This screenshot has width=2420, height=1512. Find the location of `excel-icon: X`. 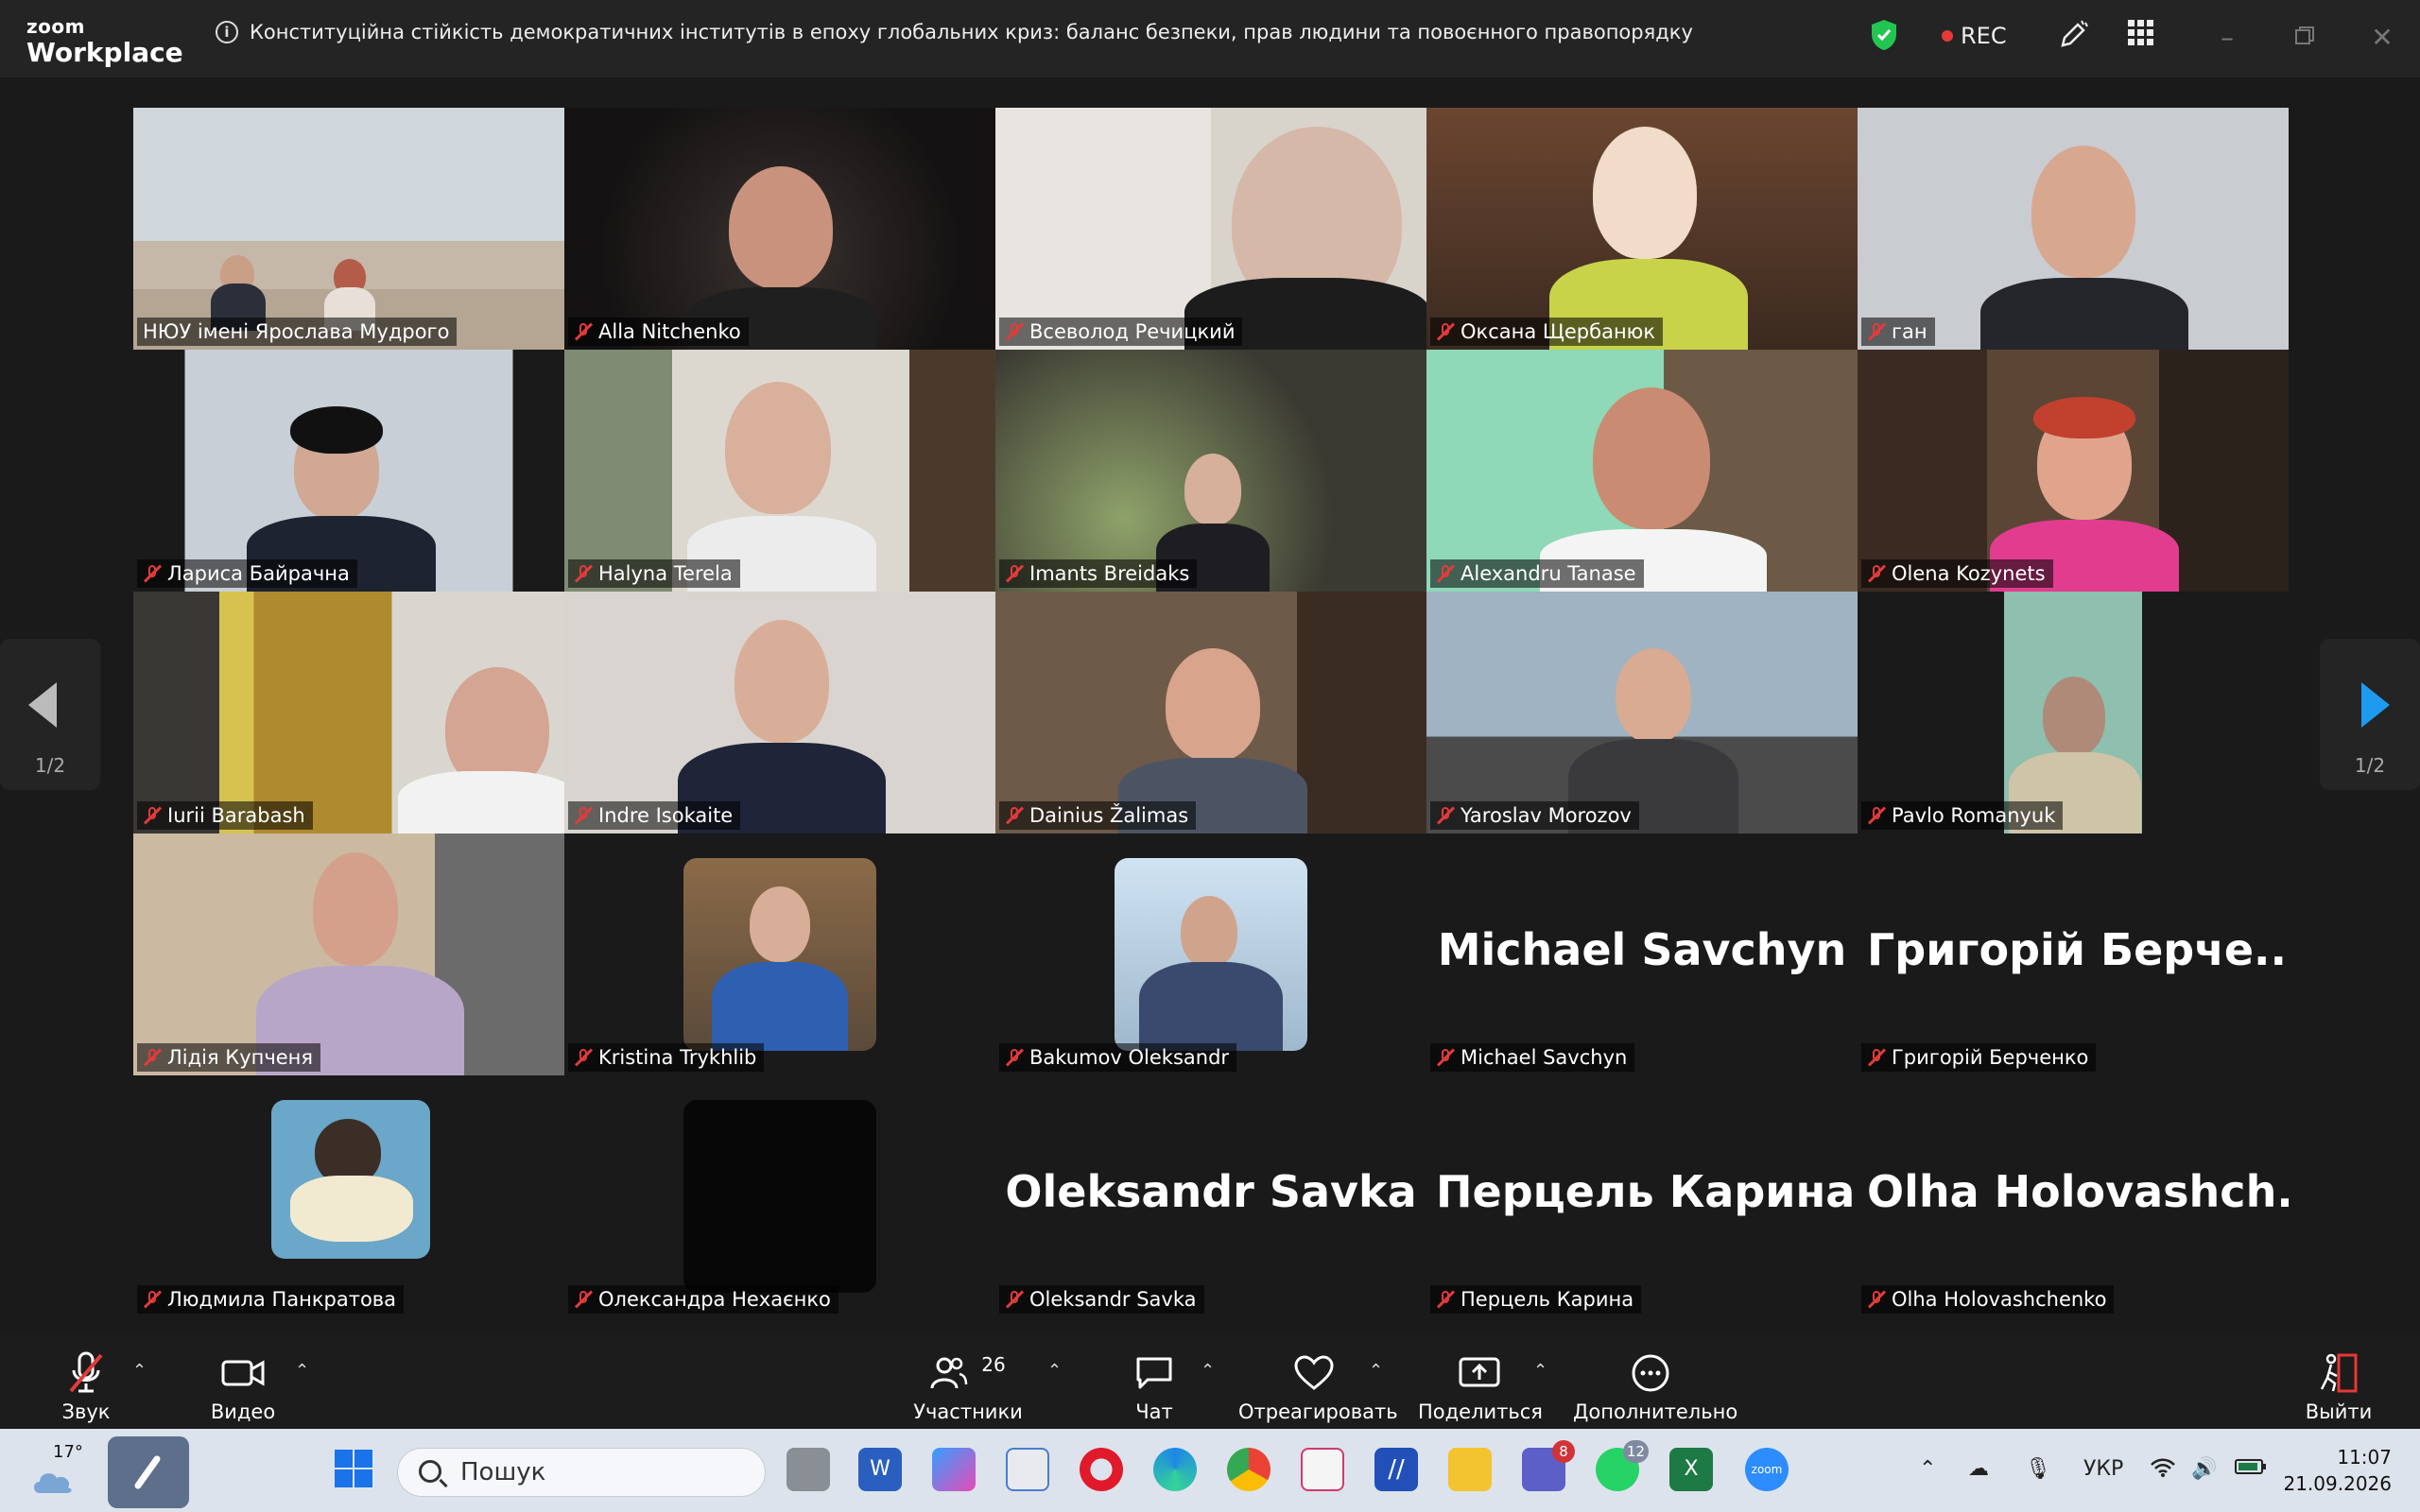

excel-icon: X is located at coordinates (1691, 1469).